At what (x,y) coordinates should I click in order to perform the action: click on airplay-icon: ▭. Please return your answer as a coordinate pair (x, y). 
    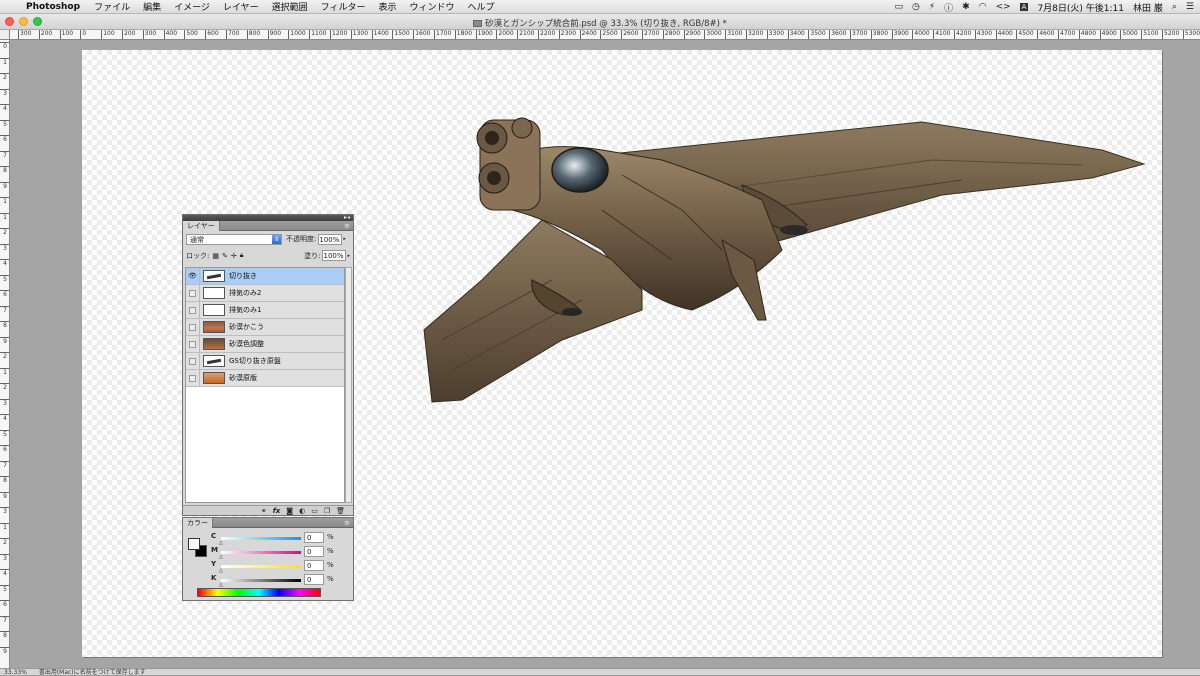
    Looking at the image, I should click on (898, 7).